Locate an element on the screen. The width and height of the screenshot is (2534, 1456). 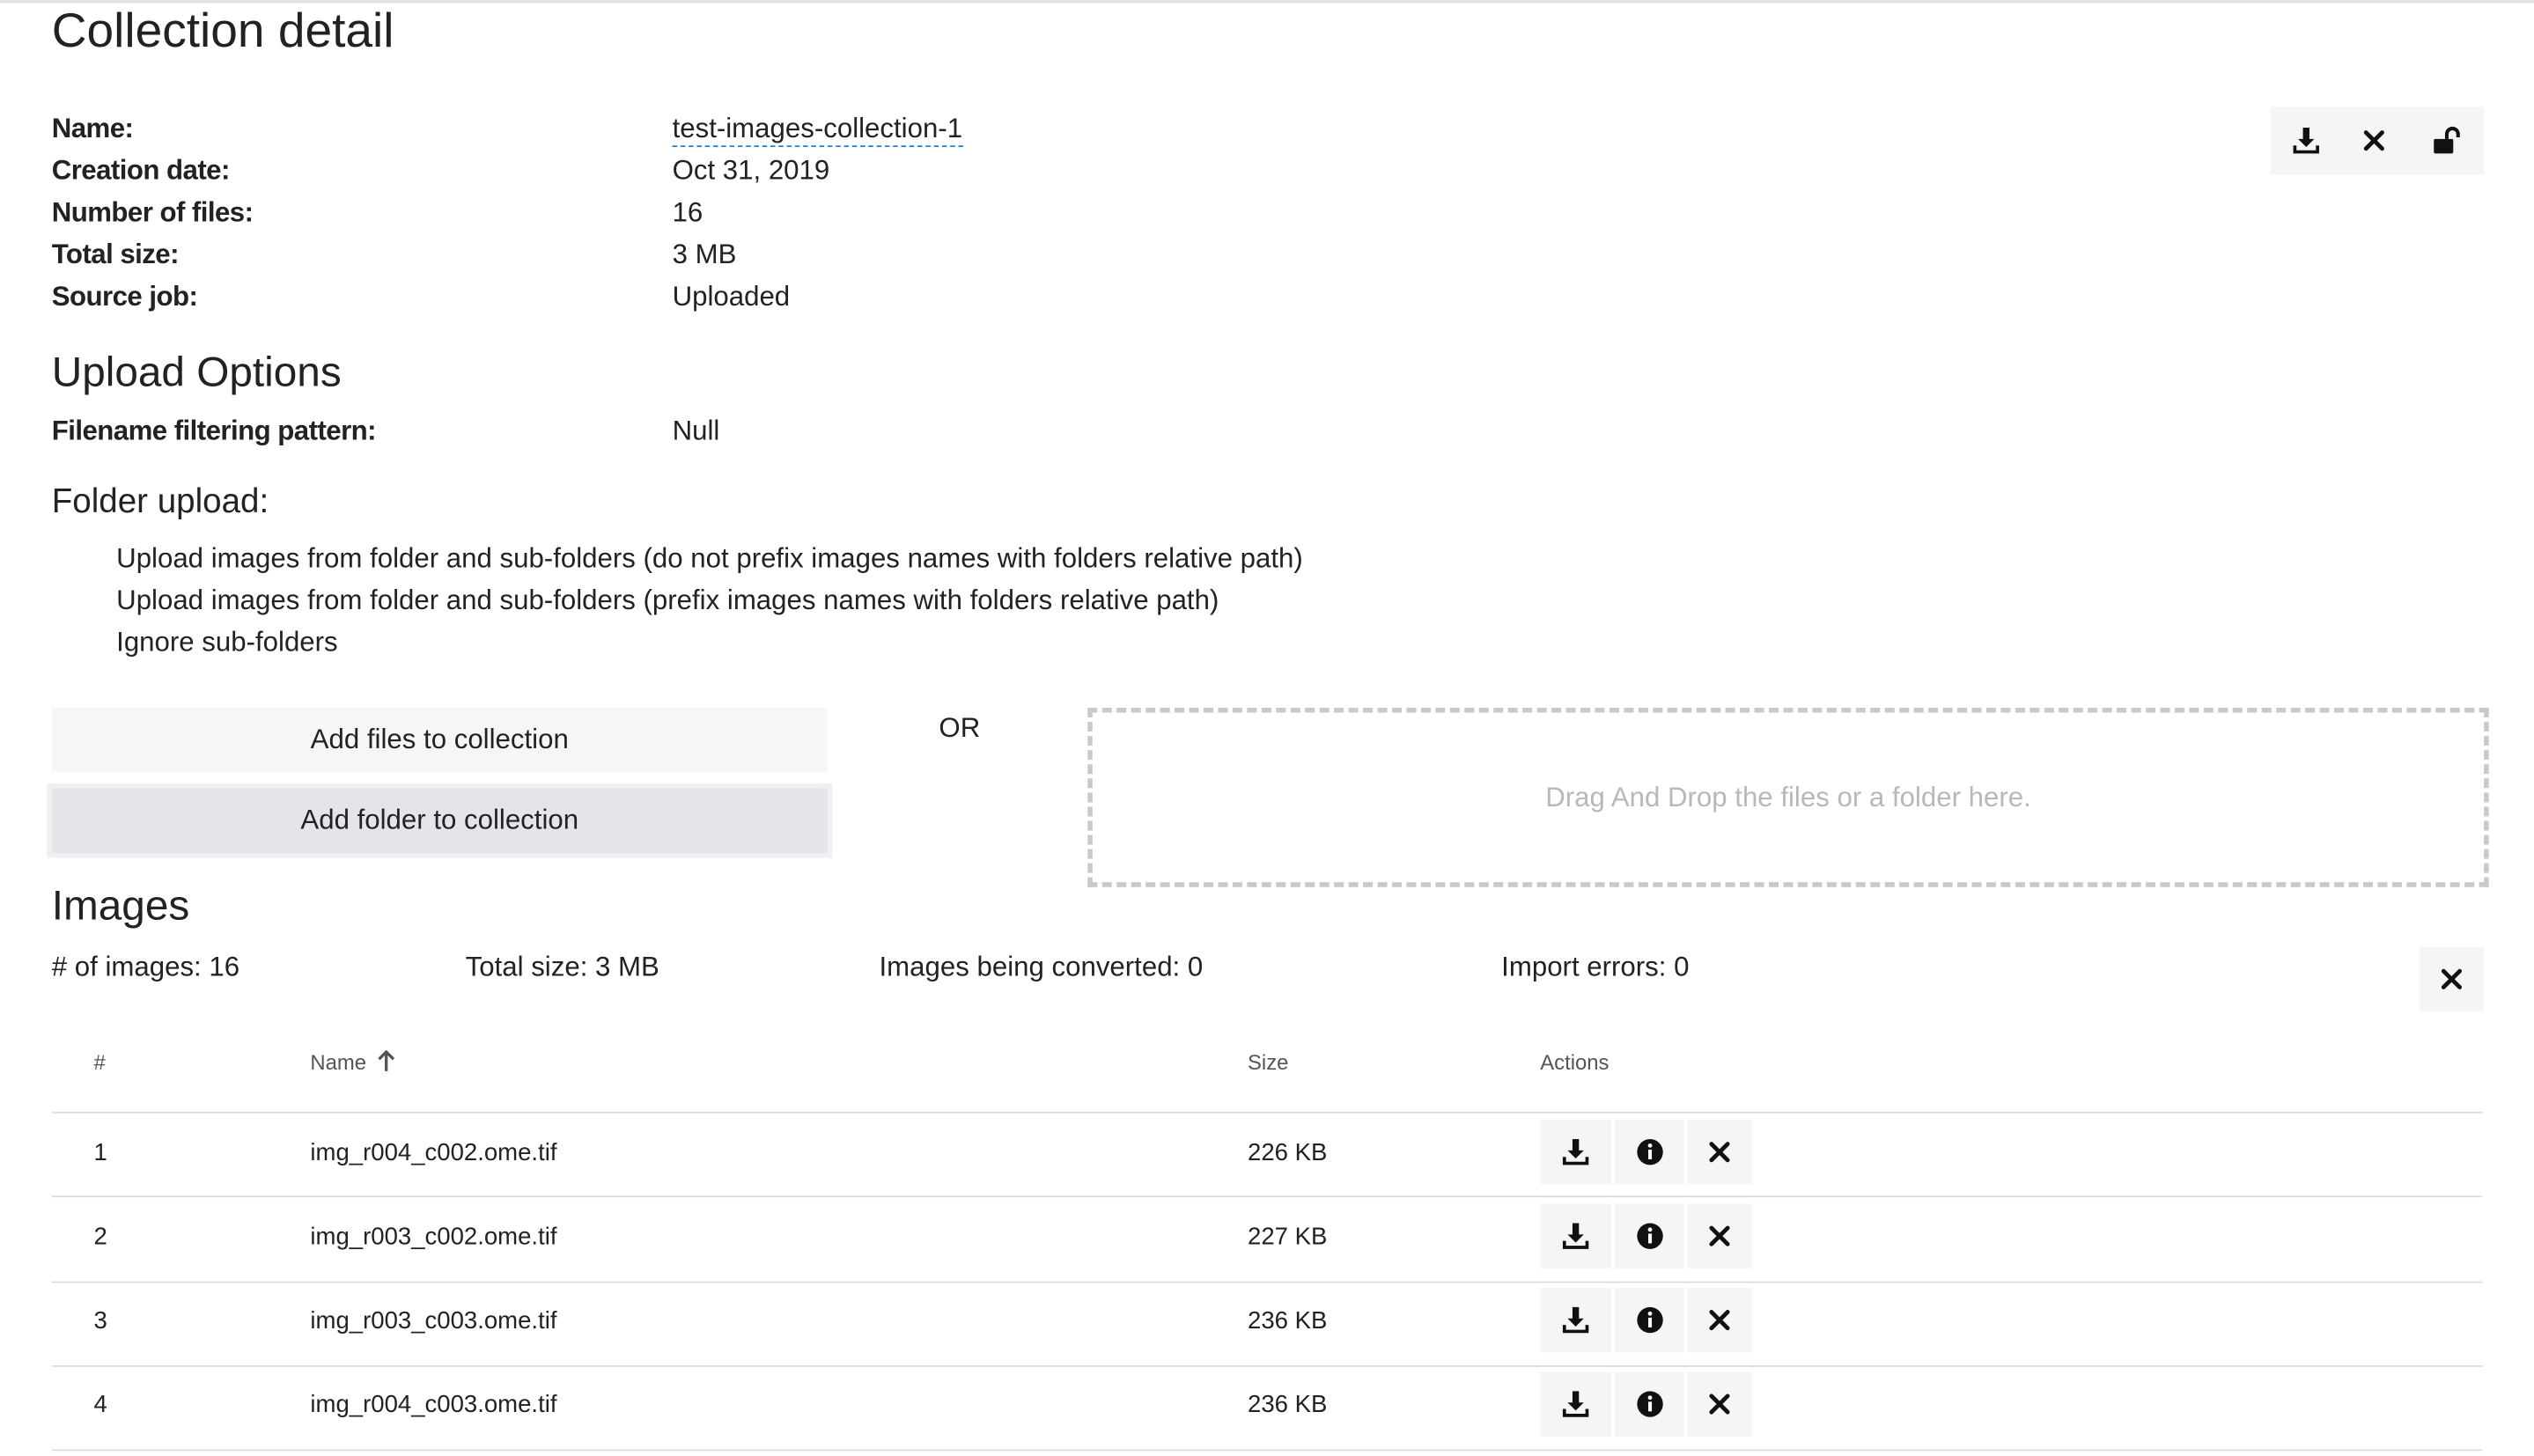
number-of-files-value: 16 is located at coordinates (687, 212).